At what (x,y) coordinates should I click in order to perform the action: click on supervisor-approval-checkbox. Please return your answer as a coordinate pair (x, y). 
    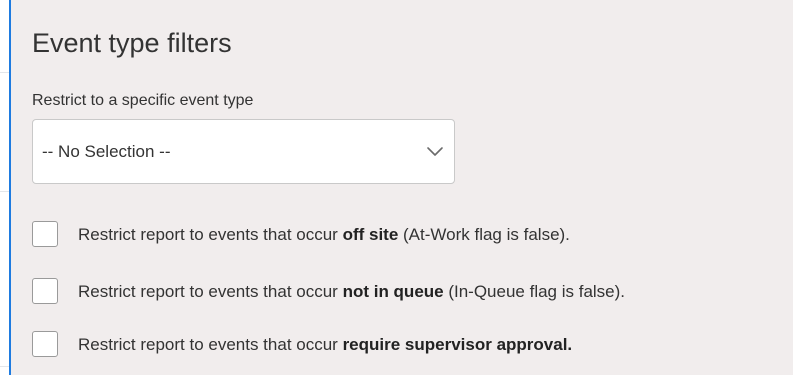
    Looking at the image, I should click on (45, 344).